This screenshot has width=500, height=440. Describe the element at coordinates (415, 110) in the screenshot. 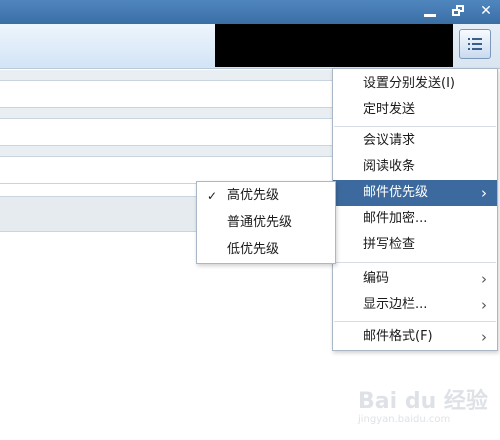

I see `menu-item-scheduled-send: 定时发送` at that location.